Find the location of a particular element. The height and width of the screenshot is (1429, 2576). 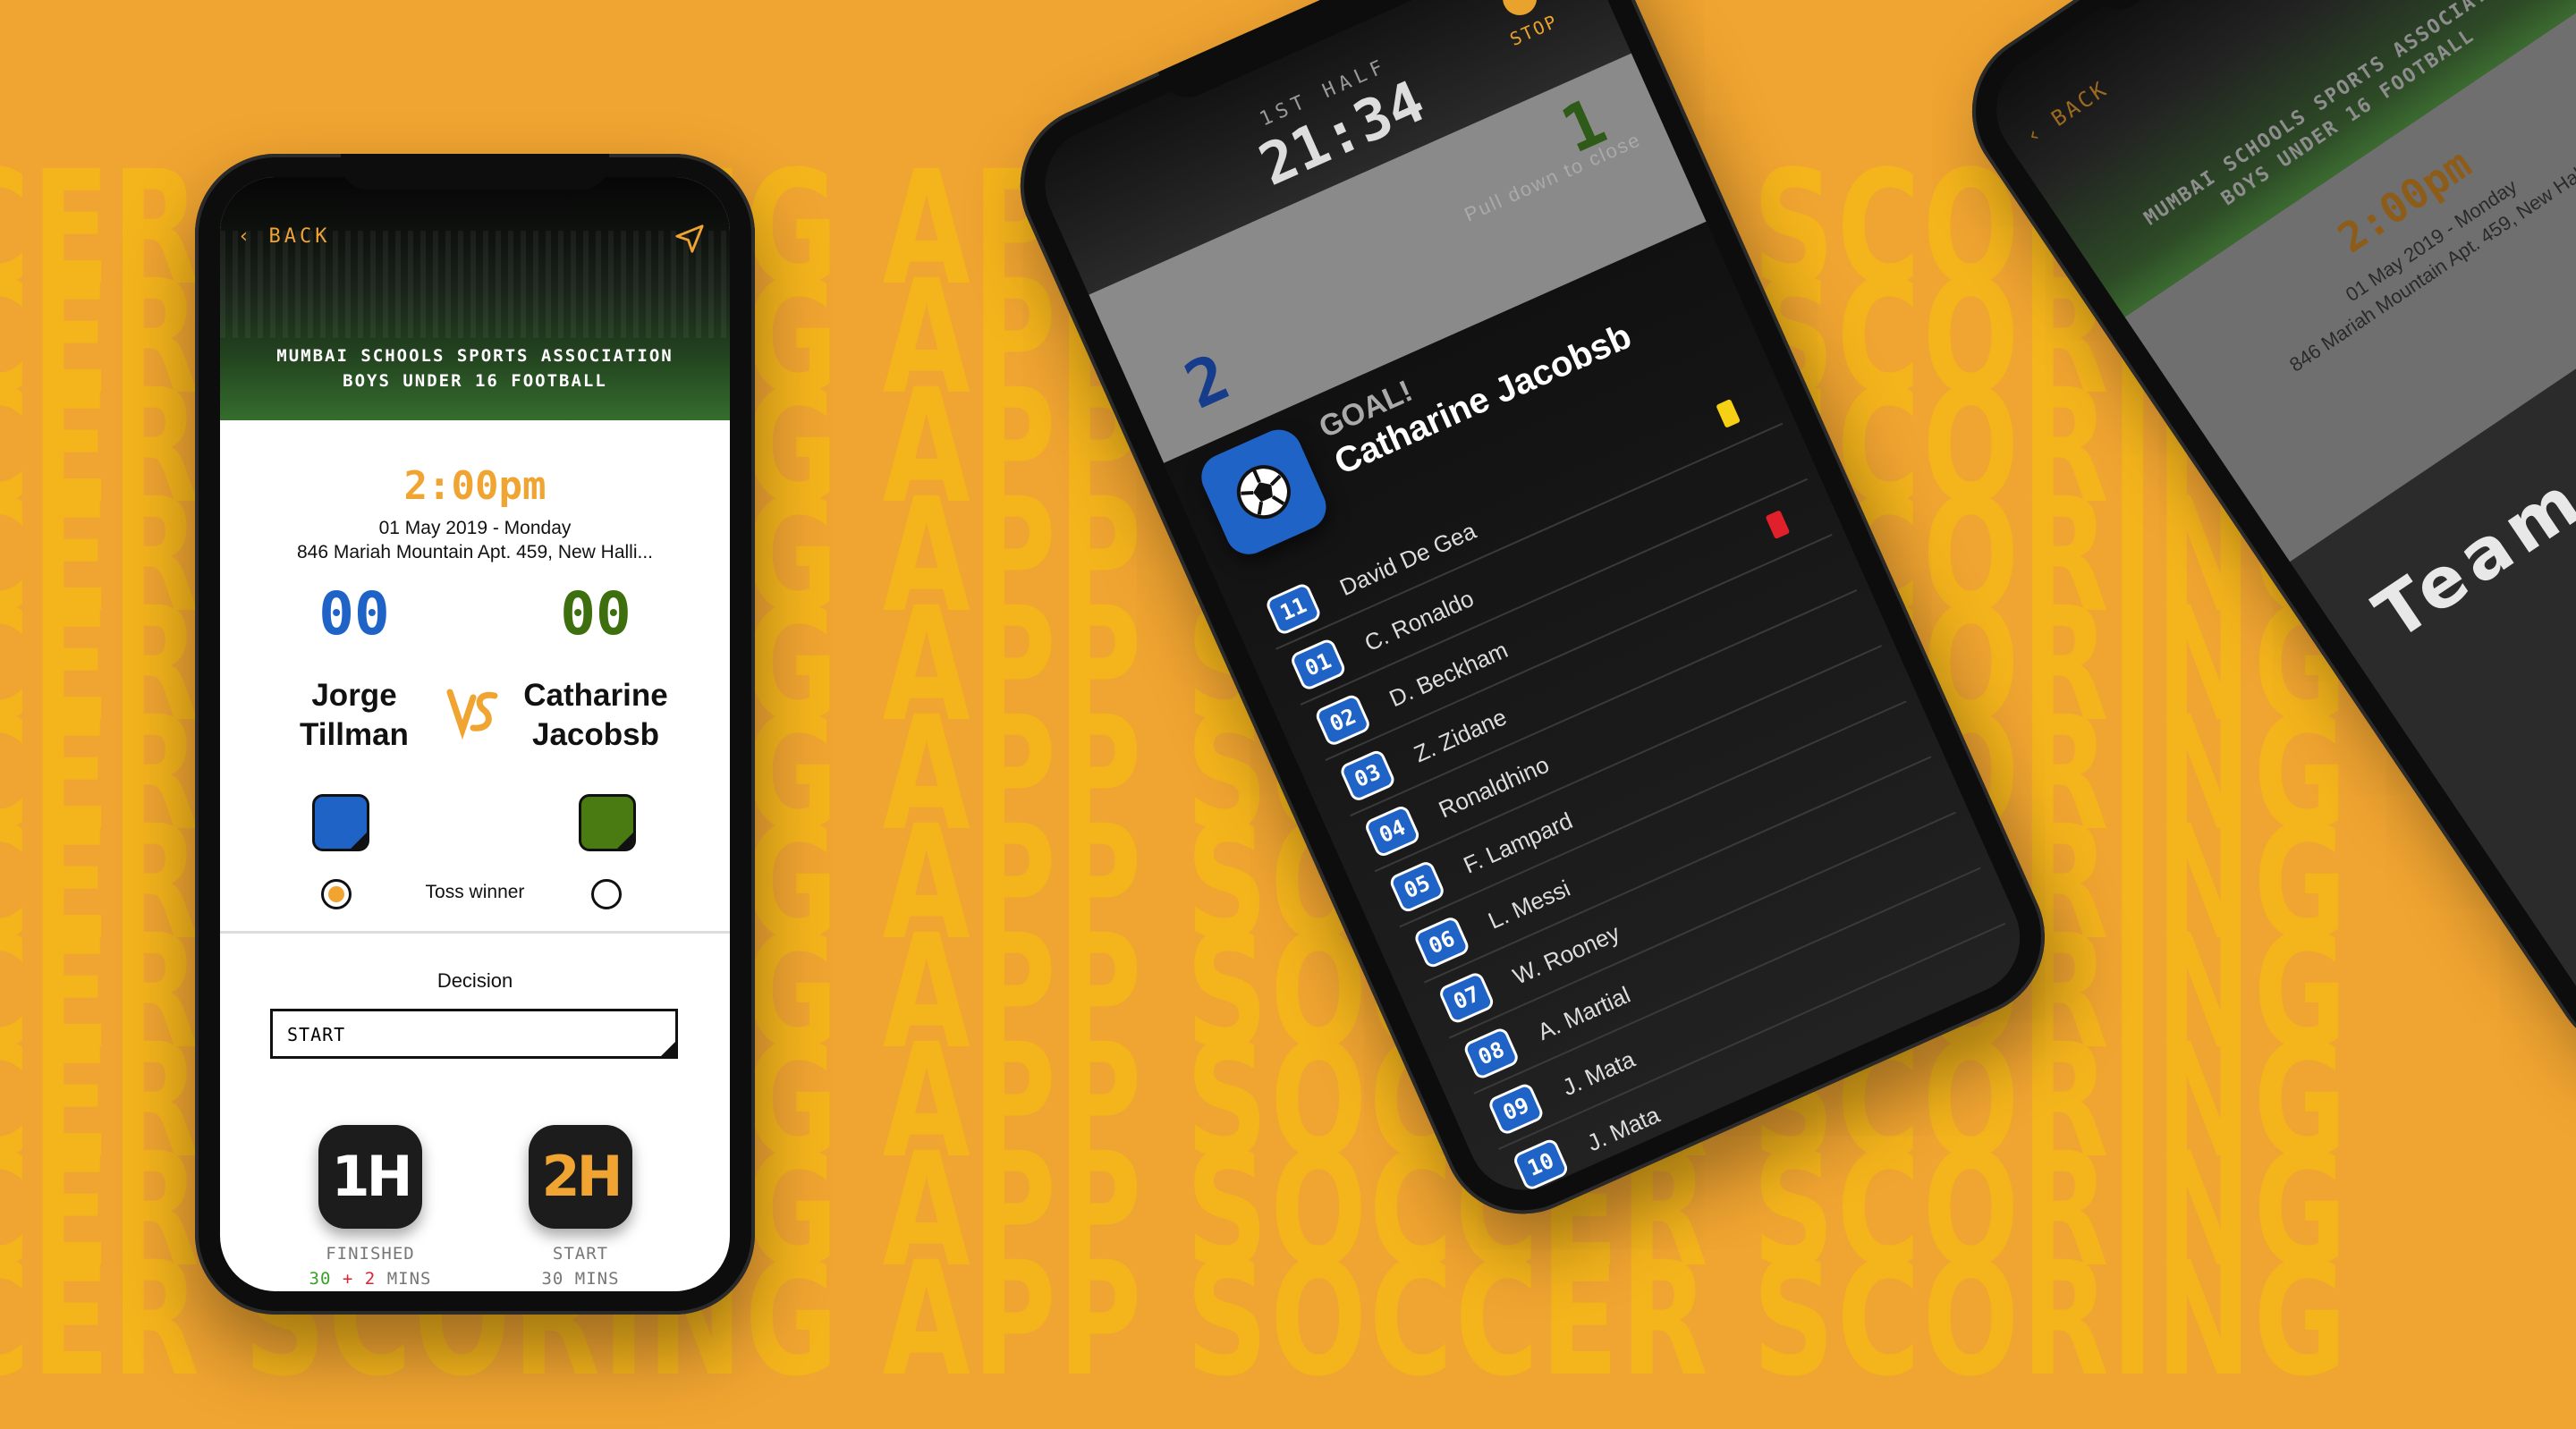

vs-icon is located at coordinates (472, 714).